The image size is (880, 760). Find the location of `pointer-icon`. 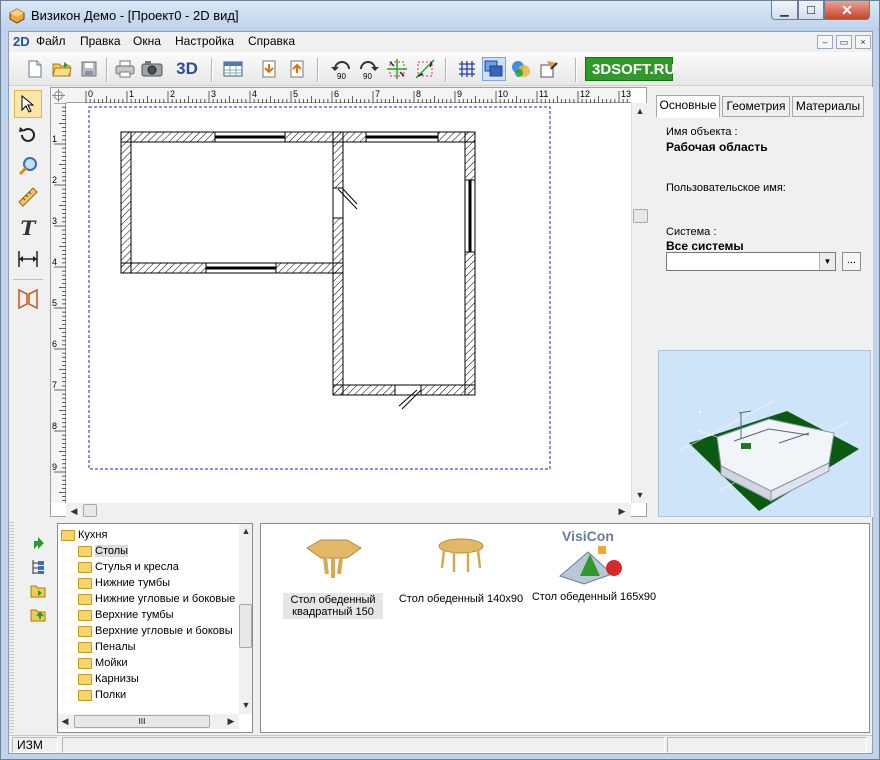

pointer-icon is located at coordinates (28, 104).